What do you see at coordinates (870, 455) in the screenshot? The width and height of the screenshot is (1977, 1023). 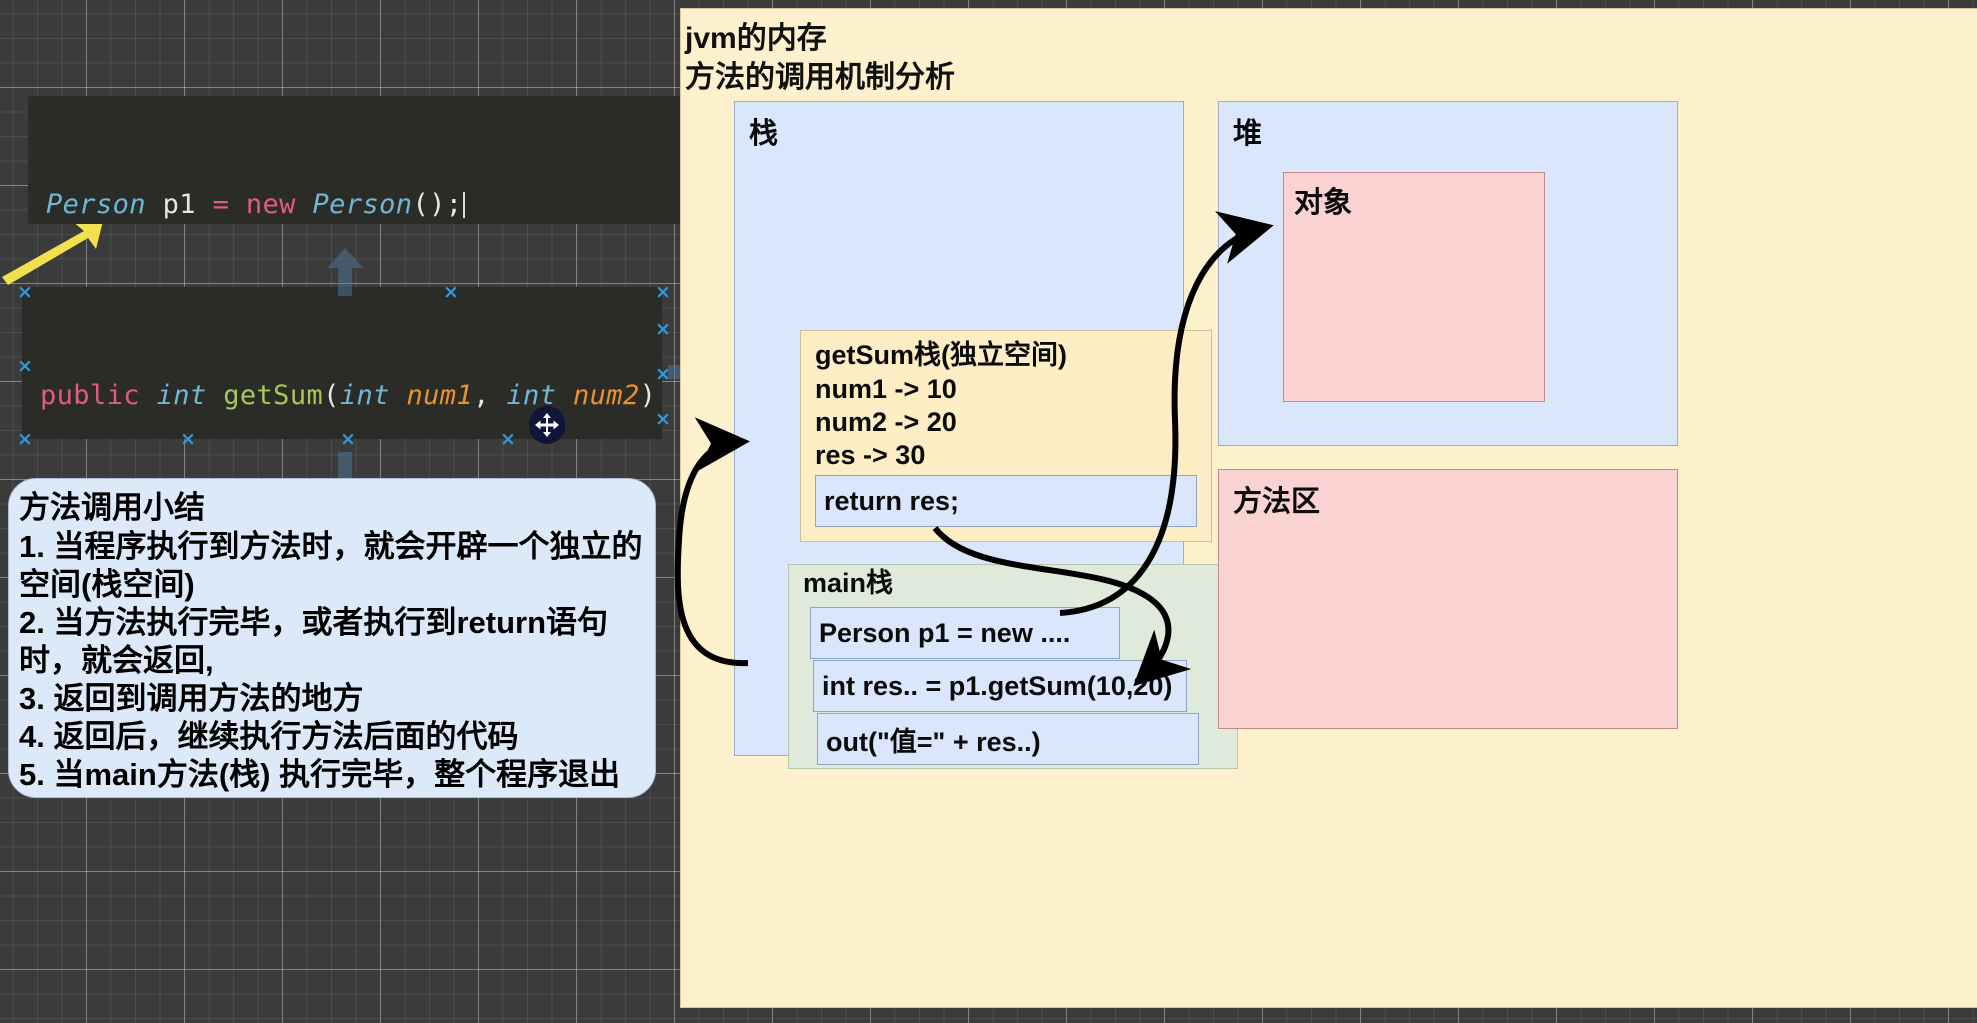 I see `getsum-var-res: res -> 30` at bounding box center [870, 455].